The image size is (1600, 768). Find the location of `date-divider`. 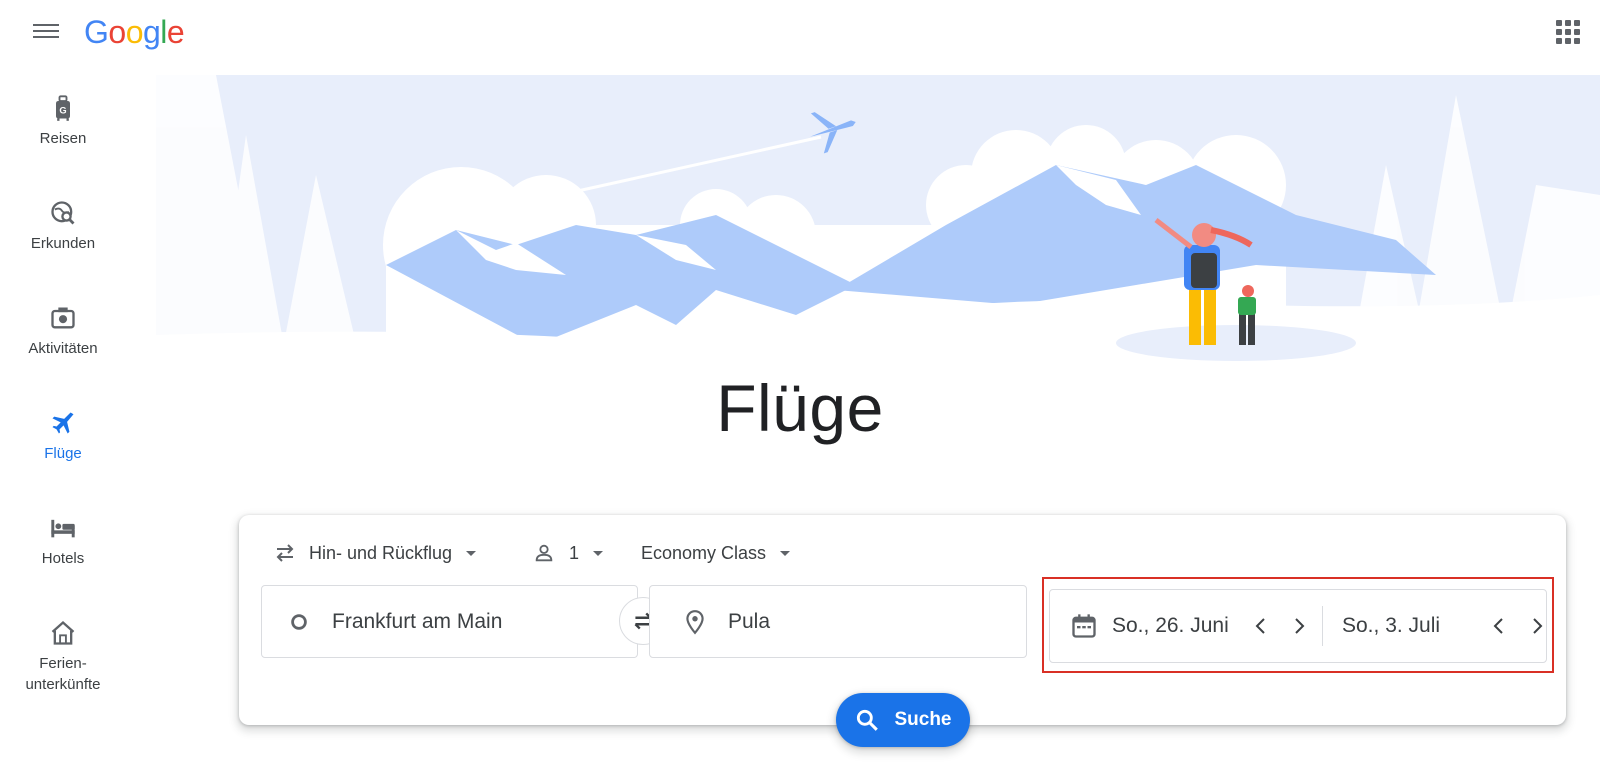

date-divider is located at coordinates (1322, 626).